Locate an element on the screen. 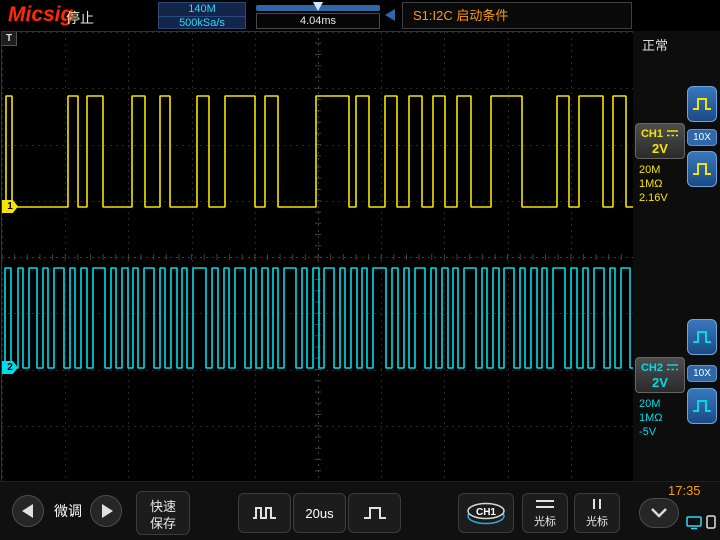 The width and height of the screenshot is (720, 540). display-icon is located at coordinates (694, 523).